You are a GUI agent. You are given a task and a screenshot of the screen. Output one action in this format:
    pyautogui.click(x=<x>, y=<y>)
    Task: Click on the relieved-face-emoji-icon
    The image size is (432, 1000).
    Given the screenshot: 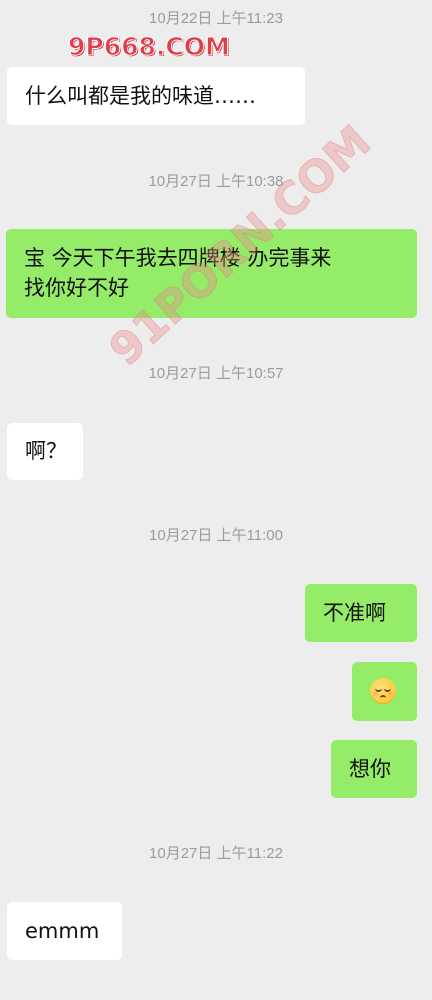 What is the action you would take?
    pyautogui.click(x=383, y=691)
    